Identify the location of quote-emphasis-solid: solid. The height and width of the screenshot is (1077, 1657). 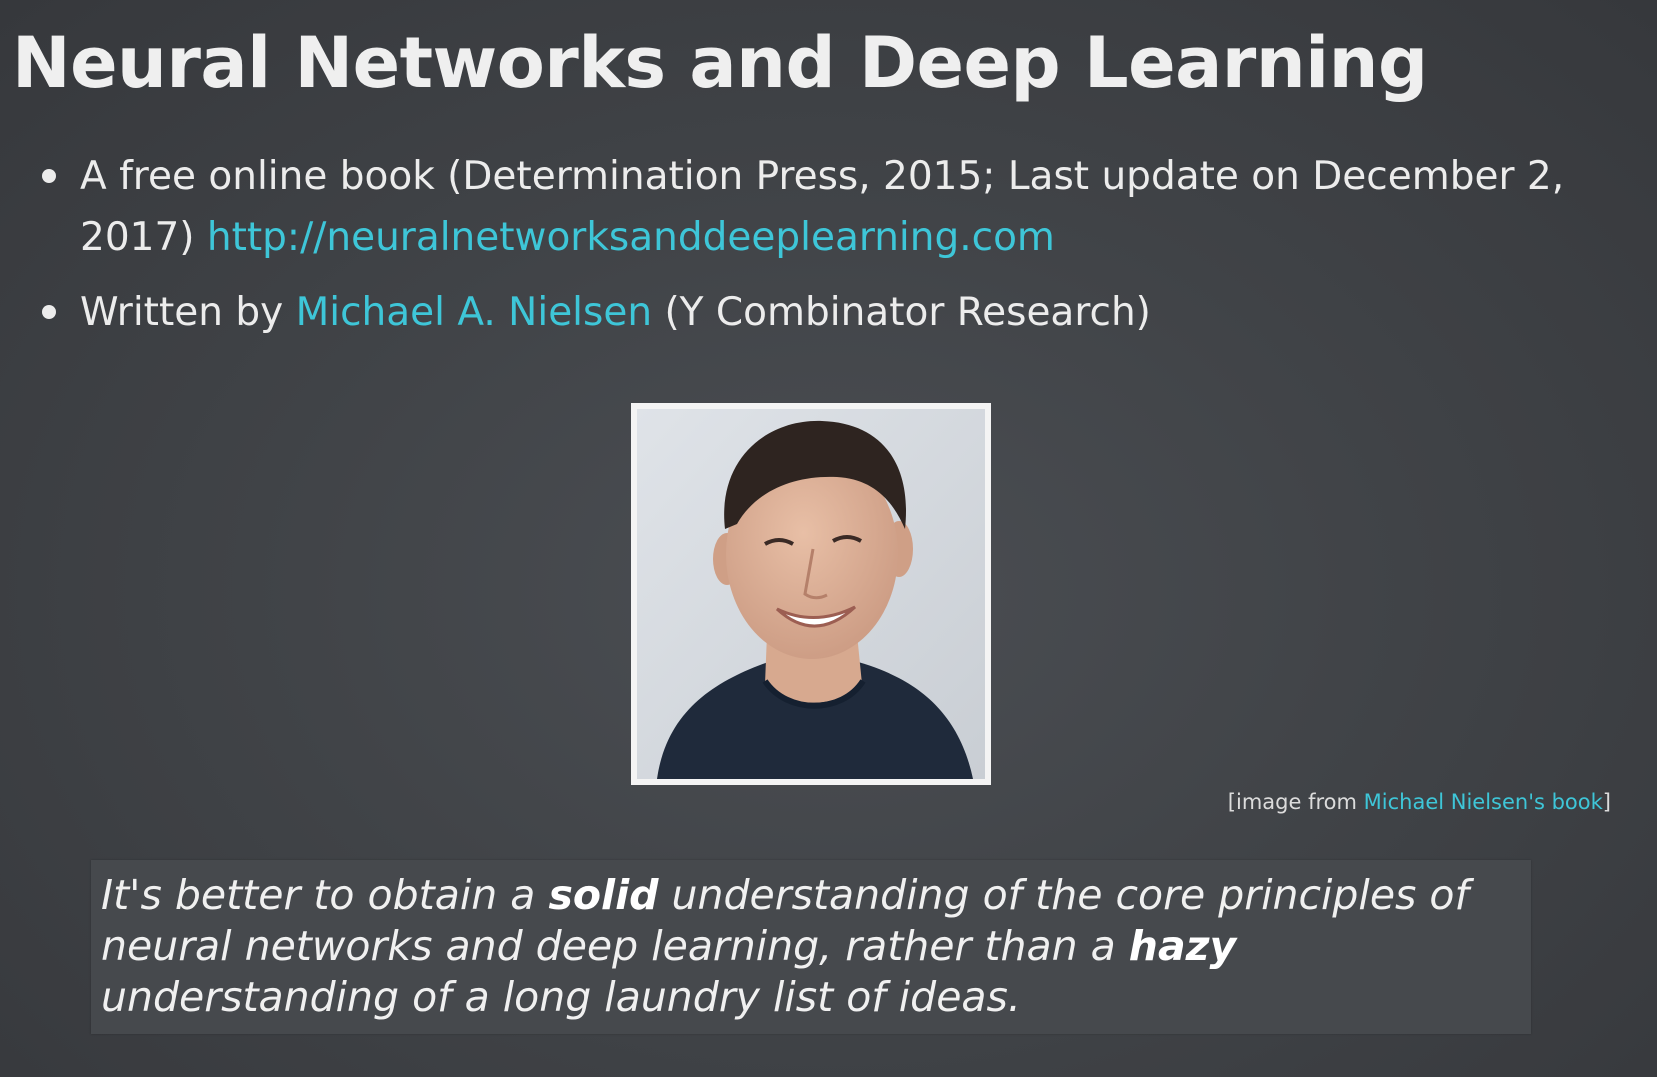
(603, 895).